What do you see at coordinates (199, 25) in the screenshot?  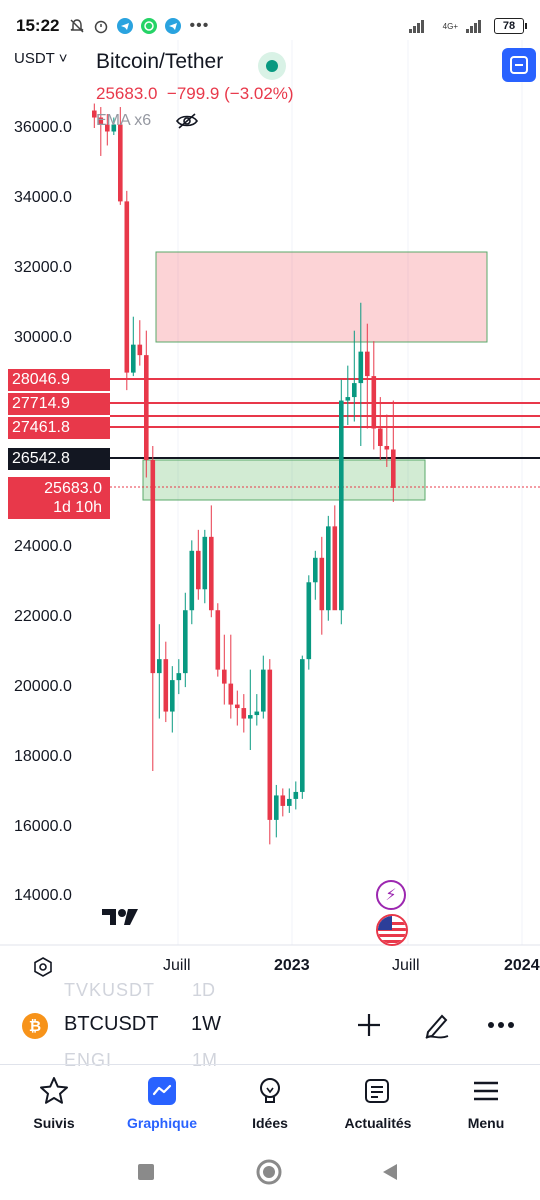 I see `more-notifications-icon: •••` at bounding box center [199, 25].